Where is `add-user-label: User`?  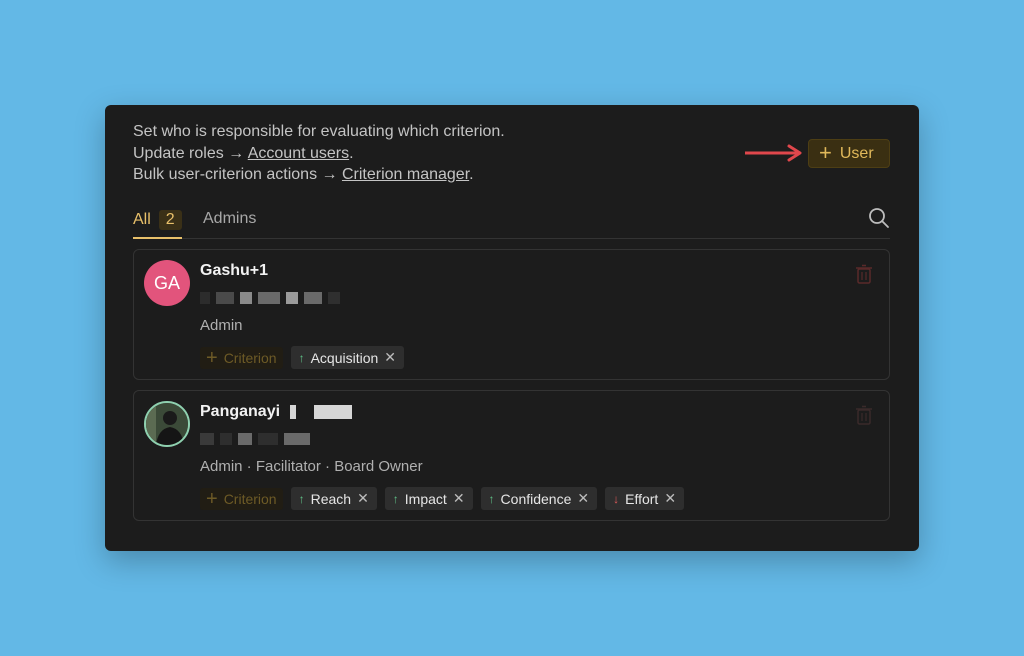 add-user-label: User is located at coordinates (856, 153).